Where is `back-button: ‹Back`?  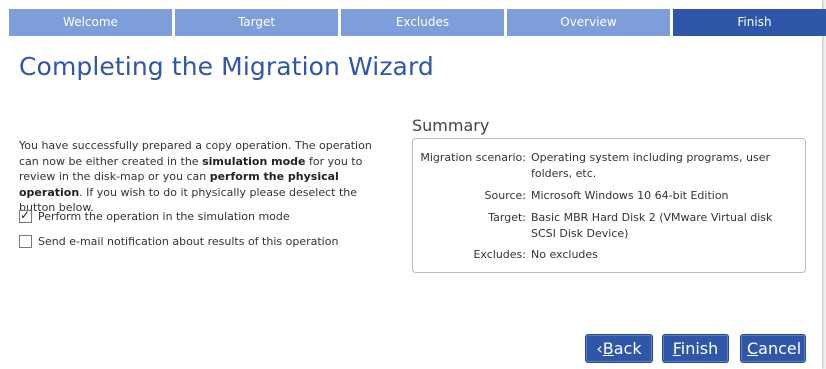
back-button: ‹Back is located at coordinates (619, 348).